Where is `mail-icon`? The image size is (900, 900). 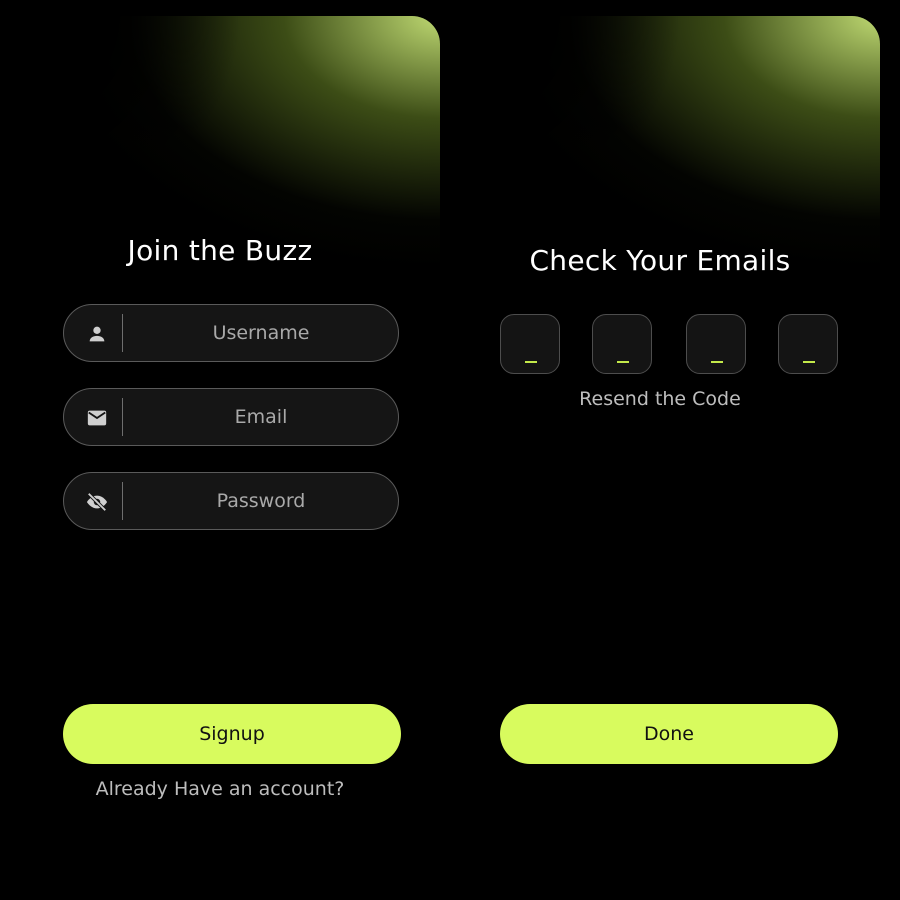 mail-icon is located at coordinates (97, 418).